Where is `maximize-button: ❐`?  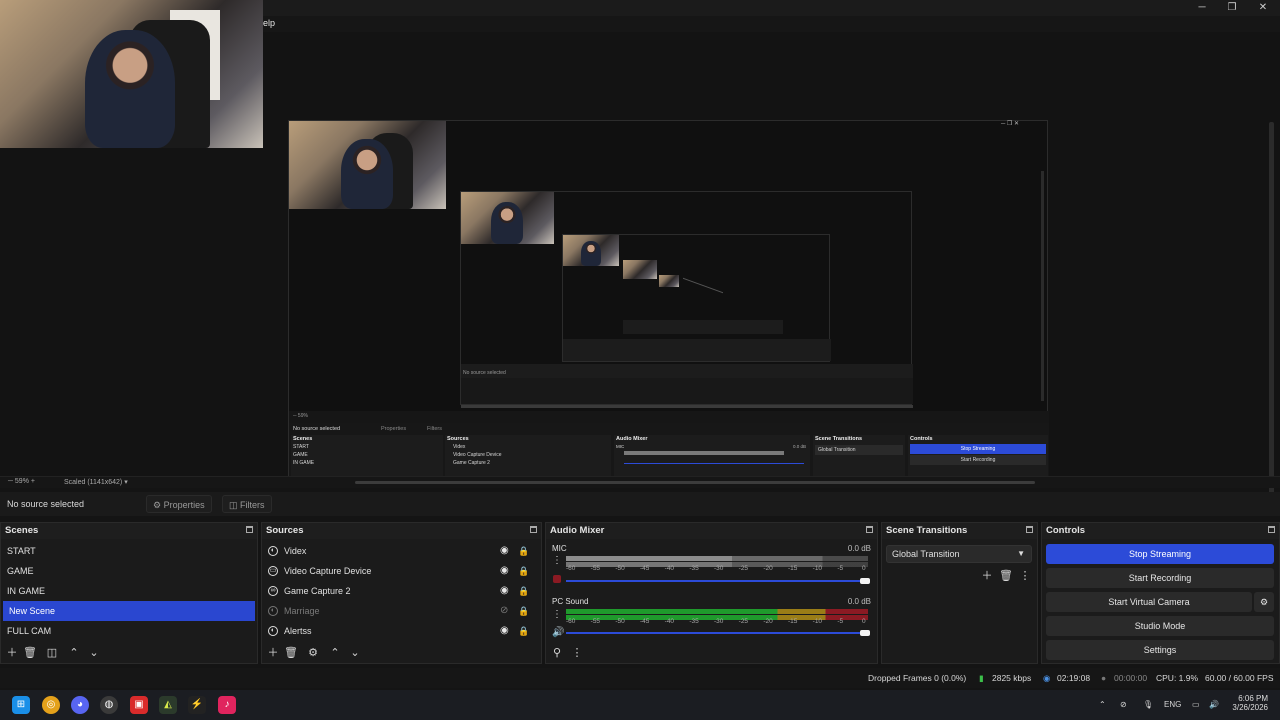
maximize-button: ❐ is located at coordinates (1232, 8).